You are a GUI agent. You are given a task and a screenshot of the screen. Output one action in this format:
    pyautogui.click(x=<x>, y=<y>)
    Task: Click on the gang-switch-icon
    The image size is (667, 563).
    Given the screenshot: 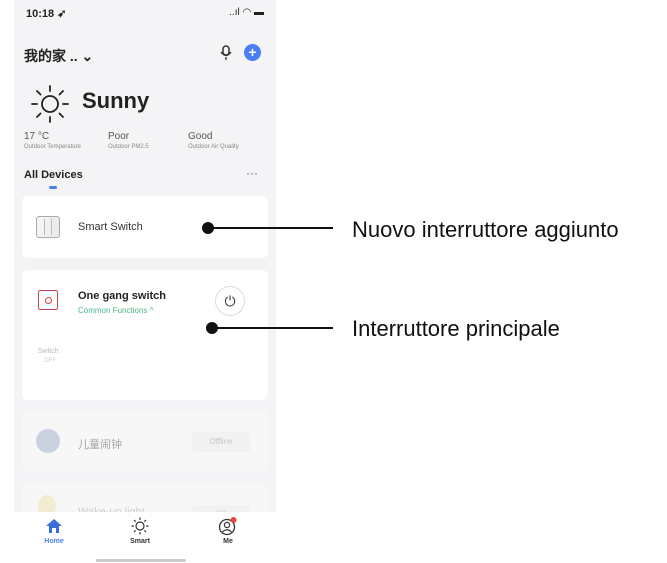 What is the action you would take?
    pyautogui.click(x=48, y=300)
    